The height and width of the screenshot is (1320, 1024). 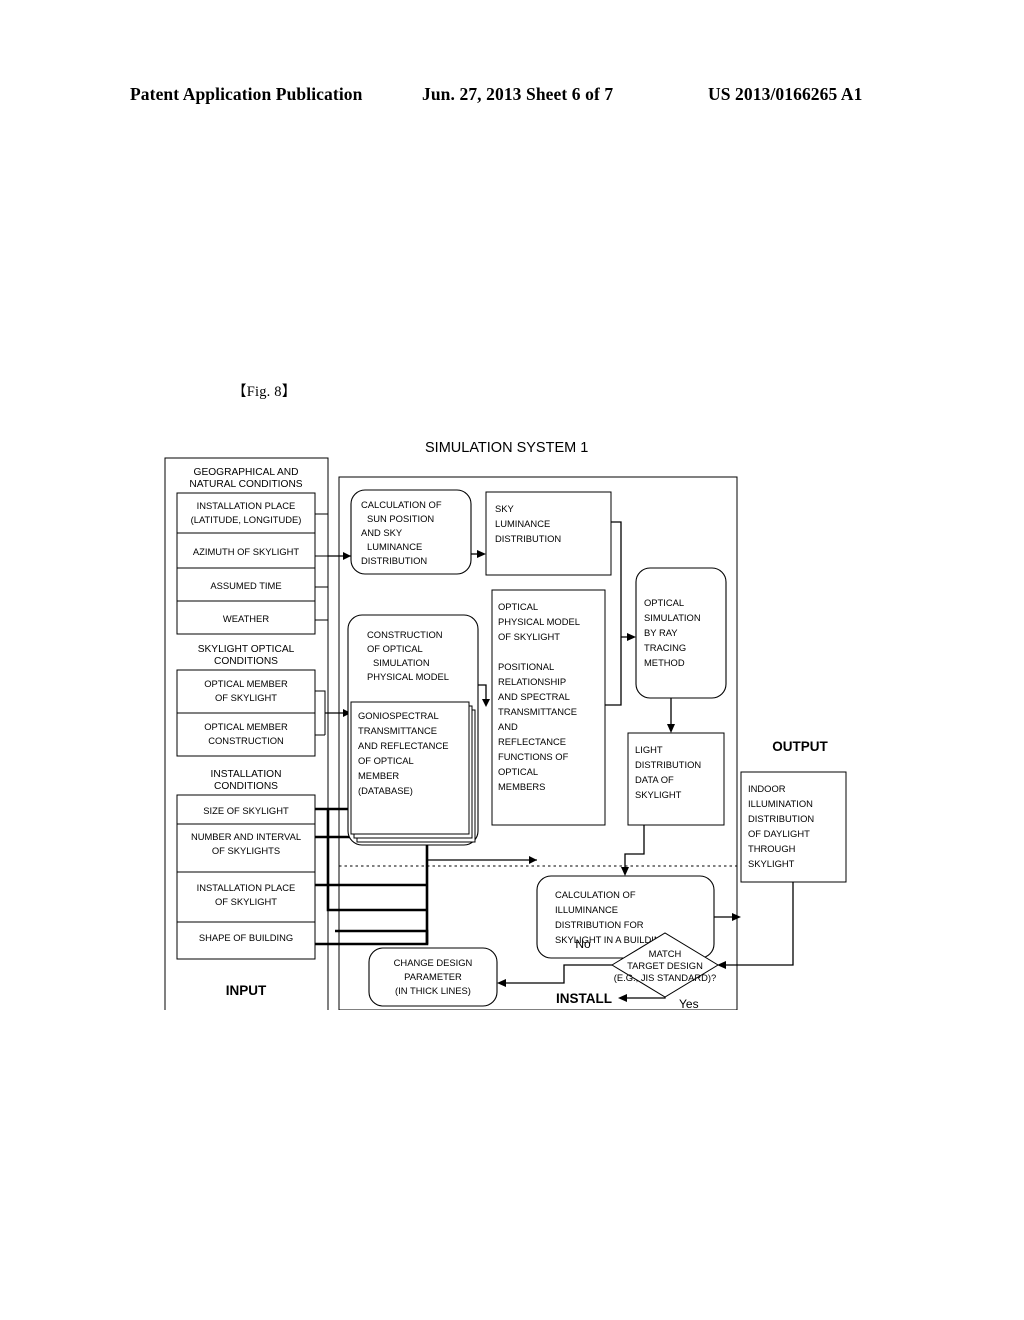 What do you see at coordinates (534, 696) in the screenshot?
I see `node-positional-line3: AND SPECTRAL` at bounding box center [534, 696].